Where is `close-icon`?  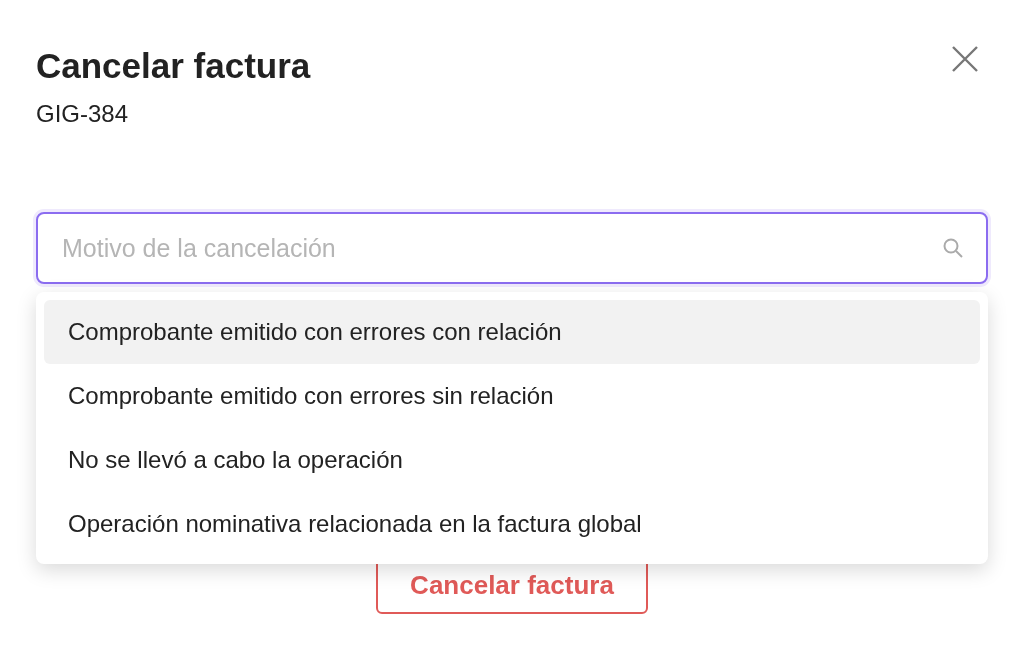 close-icon is located at coordinates (965, 59).